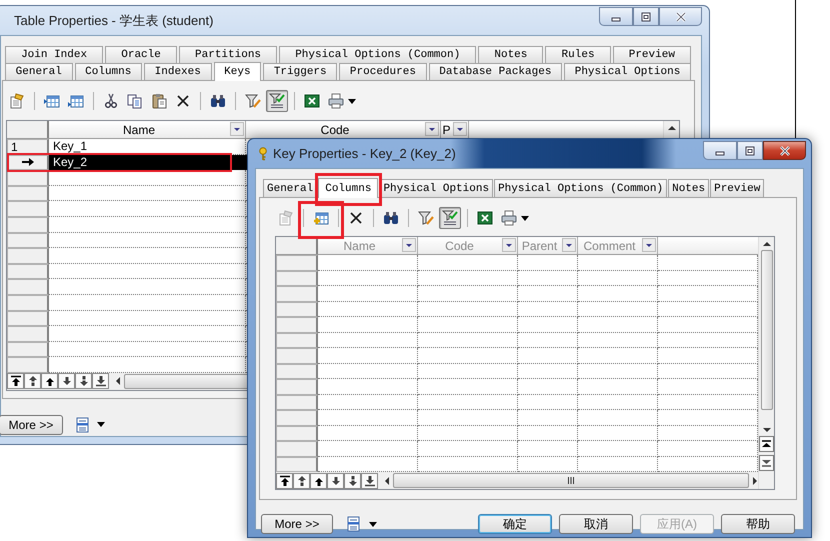 This screenshot has height=541, width=830. I want to click on scroll-last-button, so click(766, 463).